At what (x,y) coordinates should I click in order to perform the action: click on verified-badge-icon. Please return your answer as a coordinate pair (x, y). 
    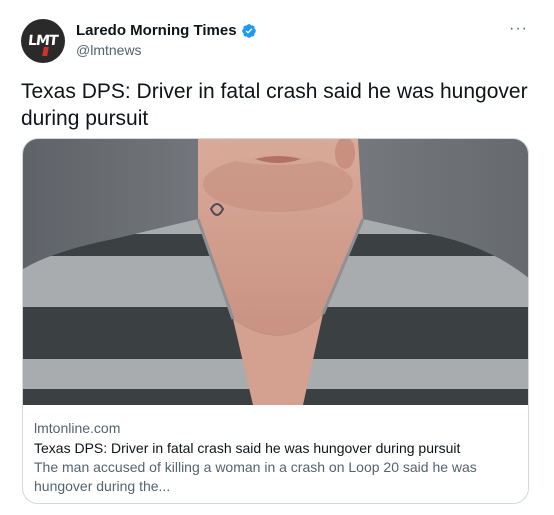
    Looking at the image, I should click on (249, 31).